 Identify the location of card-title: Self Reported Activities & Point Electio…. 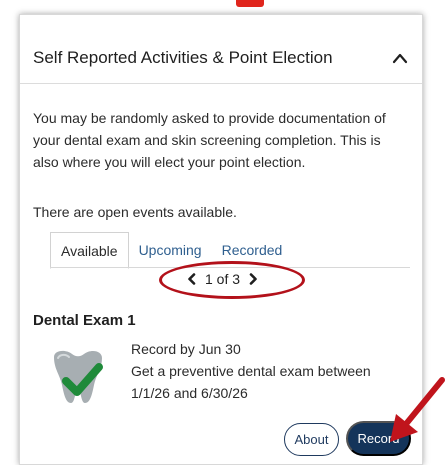
(183, 57).